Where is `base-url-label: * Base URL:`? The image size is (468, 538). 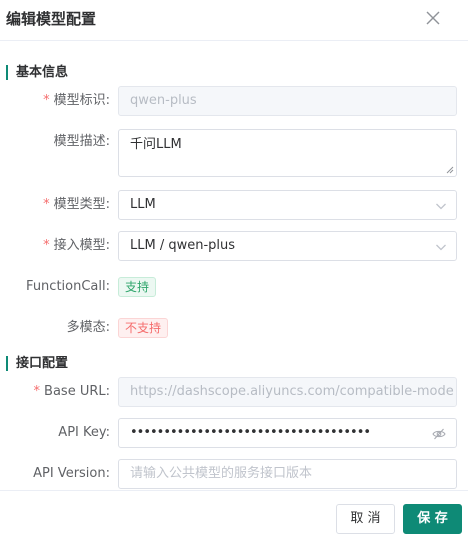
base-url-label: * Base URL: is located at coordinates (71, 391).